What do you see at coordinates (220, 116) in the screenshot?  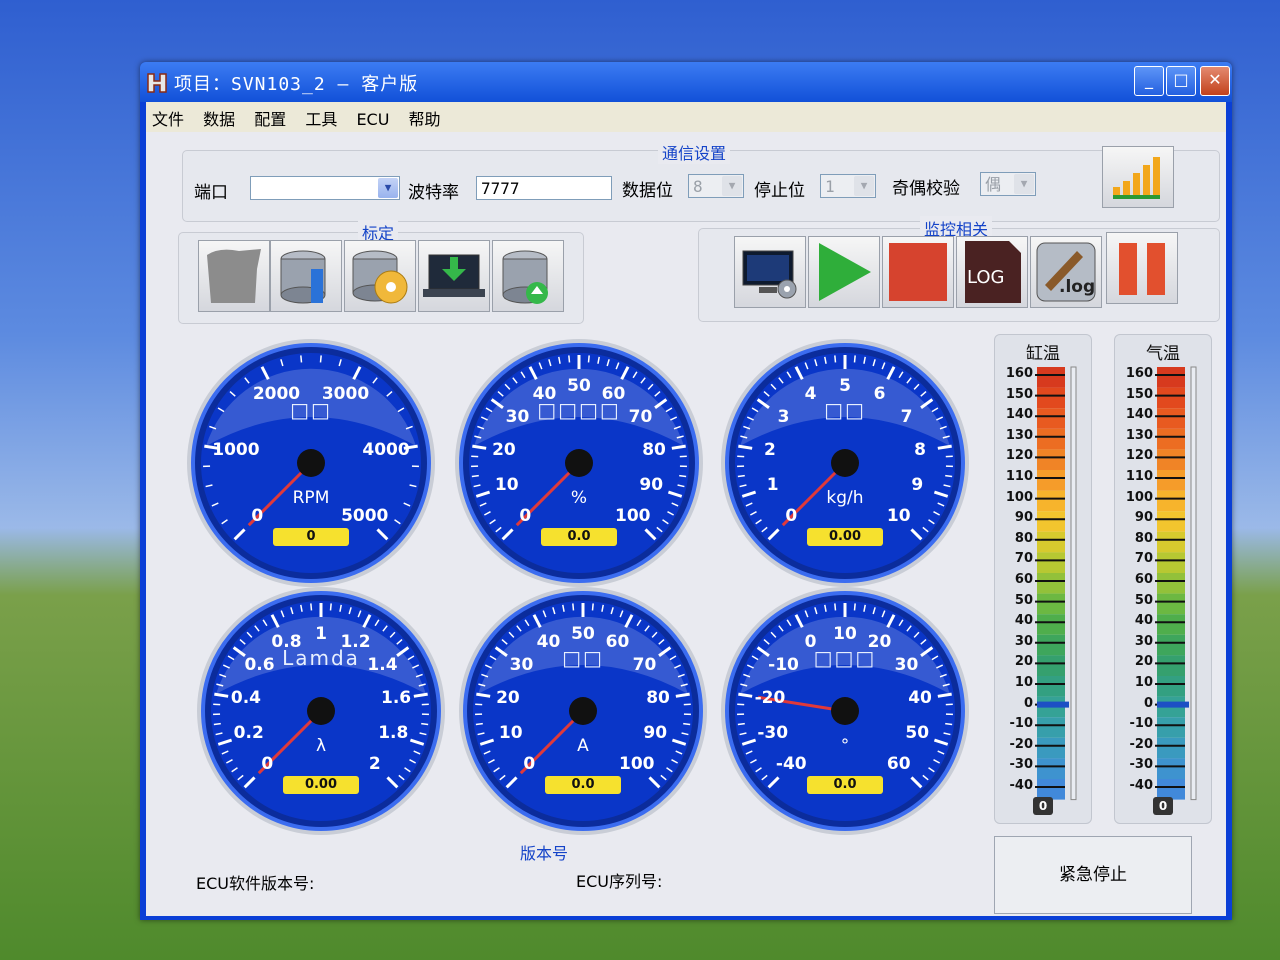 I see `menu-data: 数据` at bounding box center [220, 116].